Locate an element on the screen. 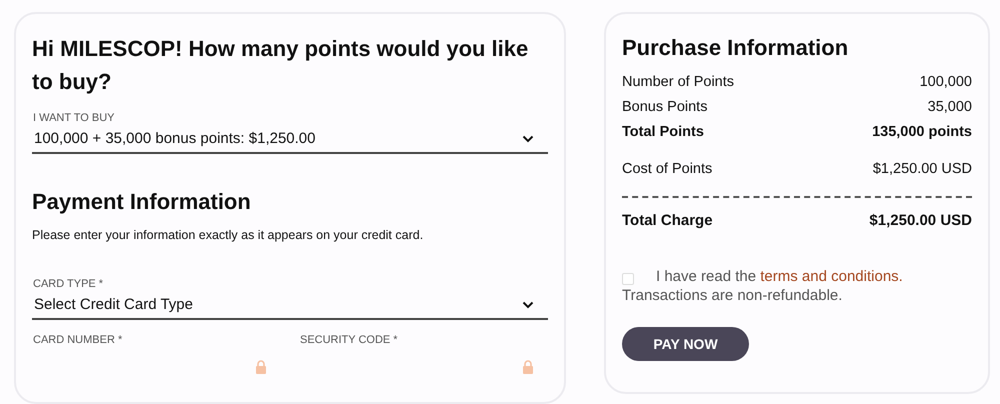  section-heading: Payment Information is located at coordinates (142, 202).